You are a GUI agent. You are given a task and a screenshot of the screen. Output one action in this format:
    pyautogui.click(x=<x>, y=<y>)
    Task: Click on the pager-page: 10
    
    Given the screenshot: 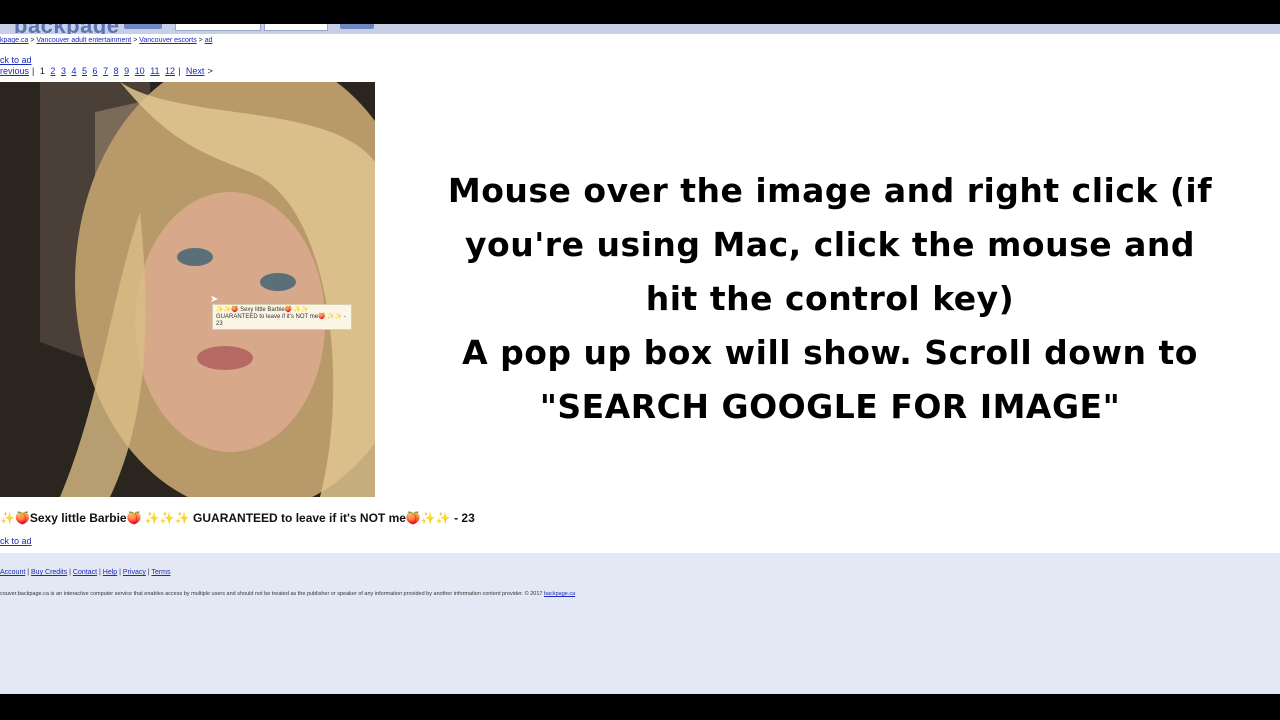 What is the action you would take?
    pyautogui.click(x=140, y=71)
    